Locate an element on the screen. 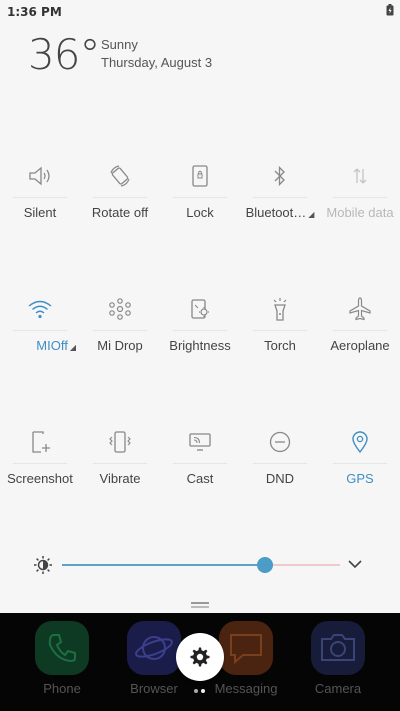  bluetooth-icon is located at coordinates (280, 176).